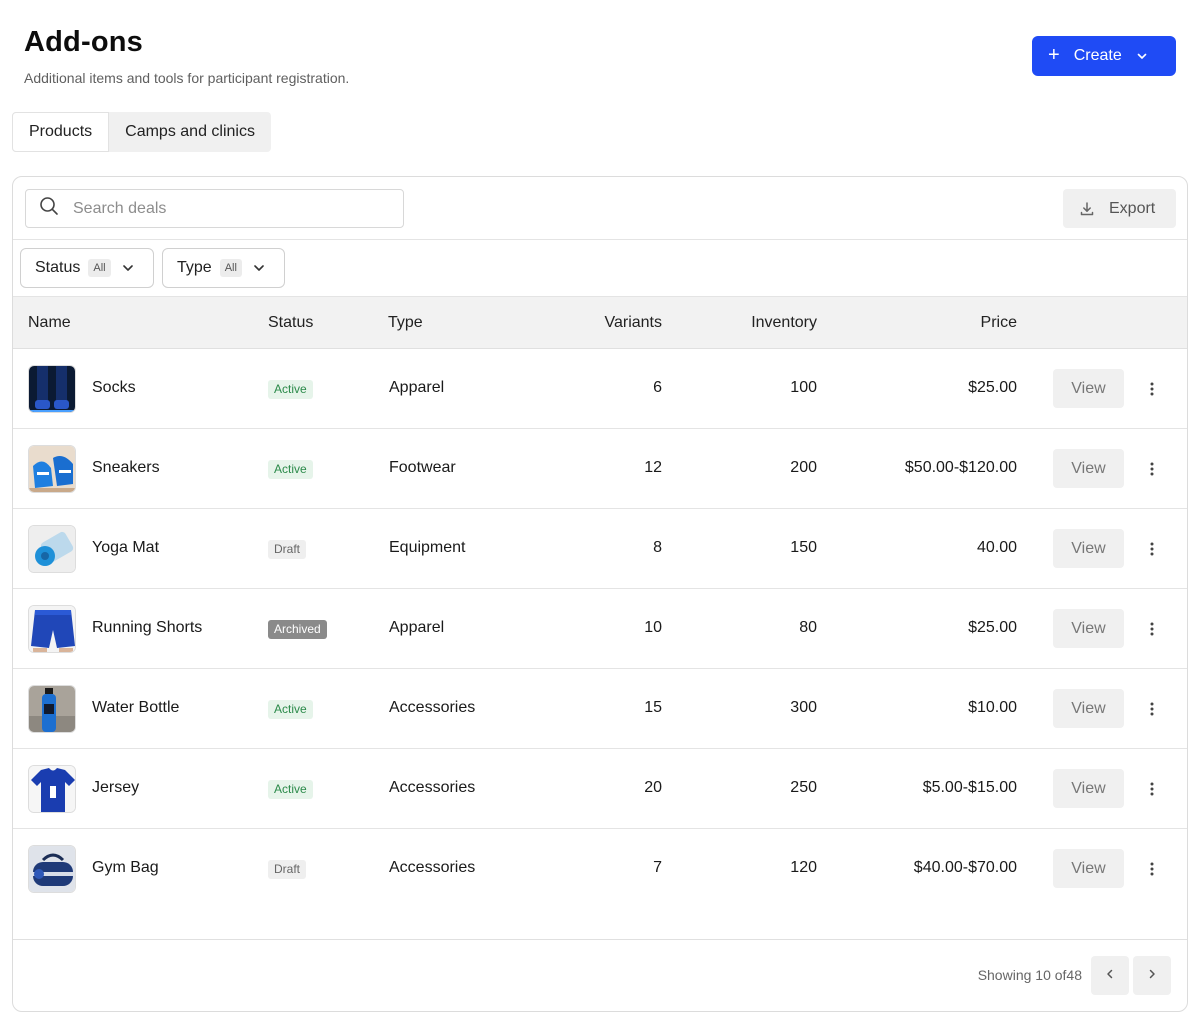  I want to click on type-filter: Type All, so click(223, 268).